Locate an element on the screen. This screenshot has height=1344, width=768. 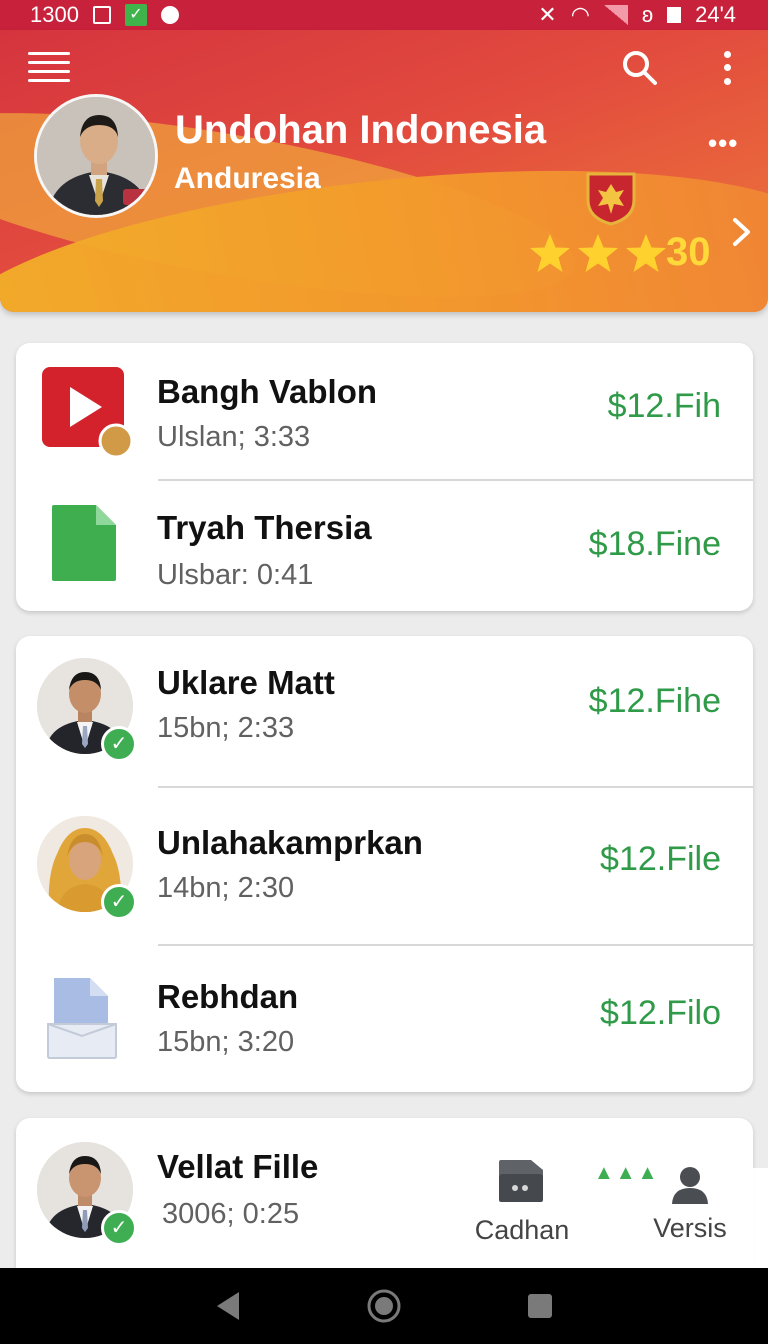
list-item: ✓ Vellat Fille 3006; 0:25 is located at coordinates (384, 1193).